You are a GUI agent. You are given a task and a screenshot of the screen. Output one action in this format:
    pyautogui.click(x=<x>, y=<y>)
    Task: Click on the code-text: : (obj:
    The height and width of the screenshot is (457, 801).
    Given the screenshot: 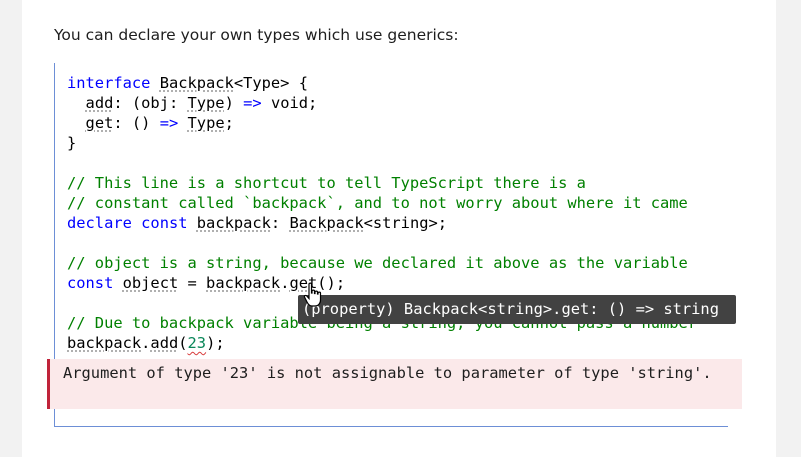 What is the action you would take?
    pyautogui.click(x=150, y=103)
    